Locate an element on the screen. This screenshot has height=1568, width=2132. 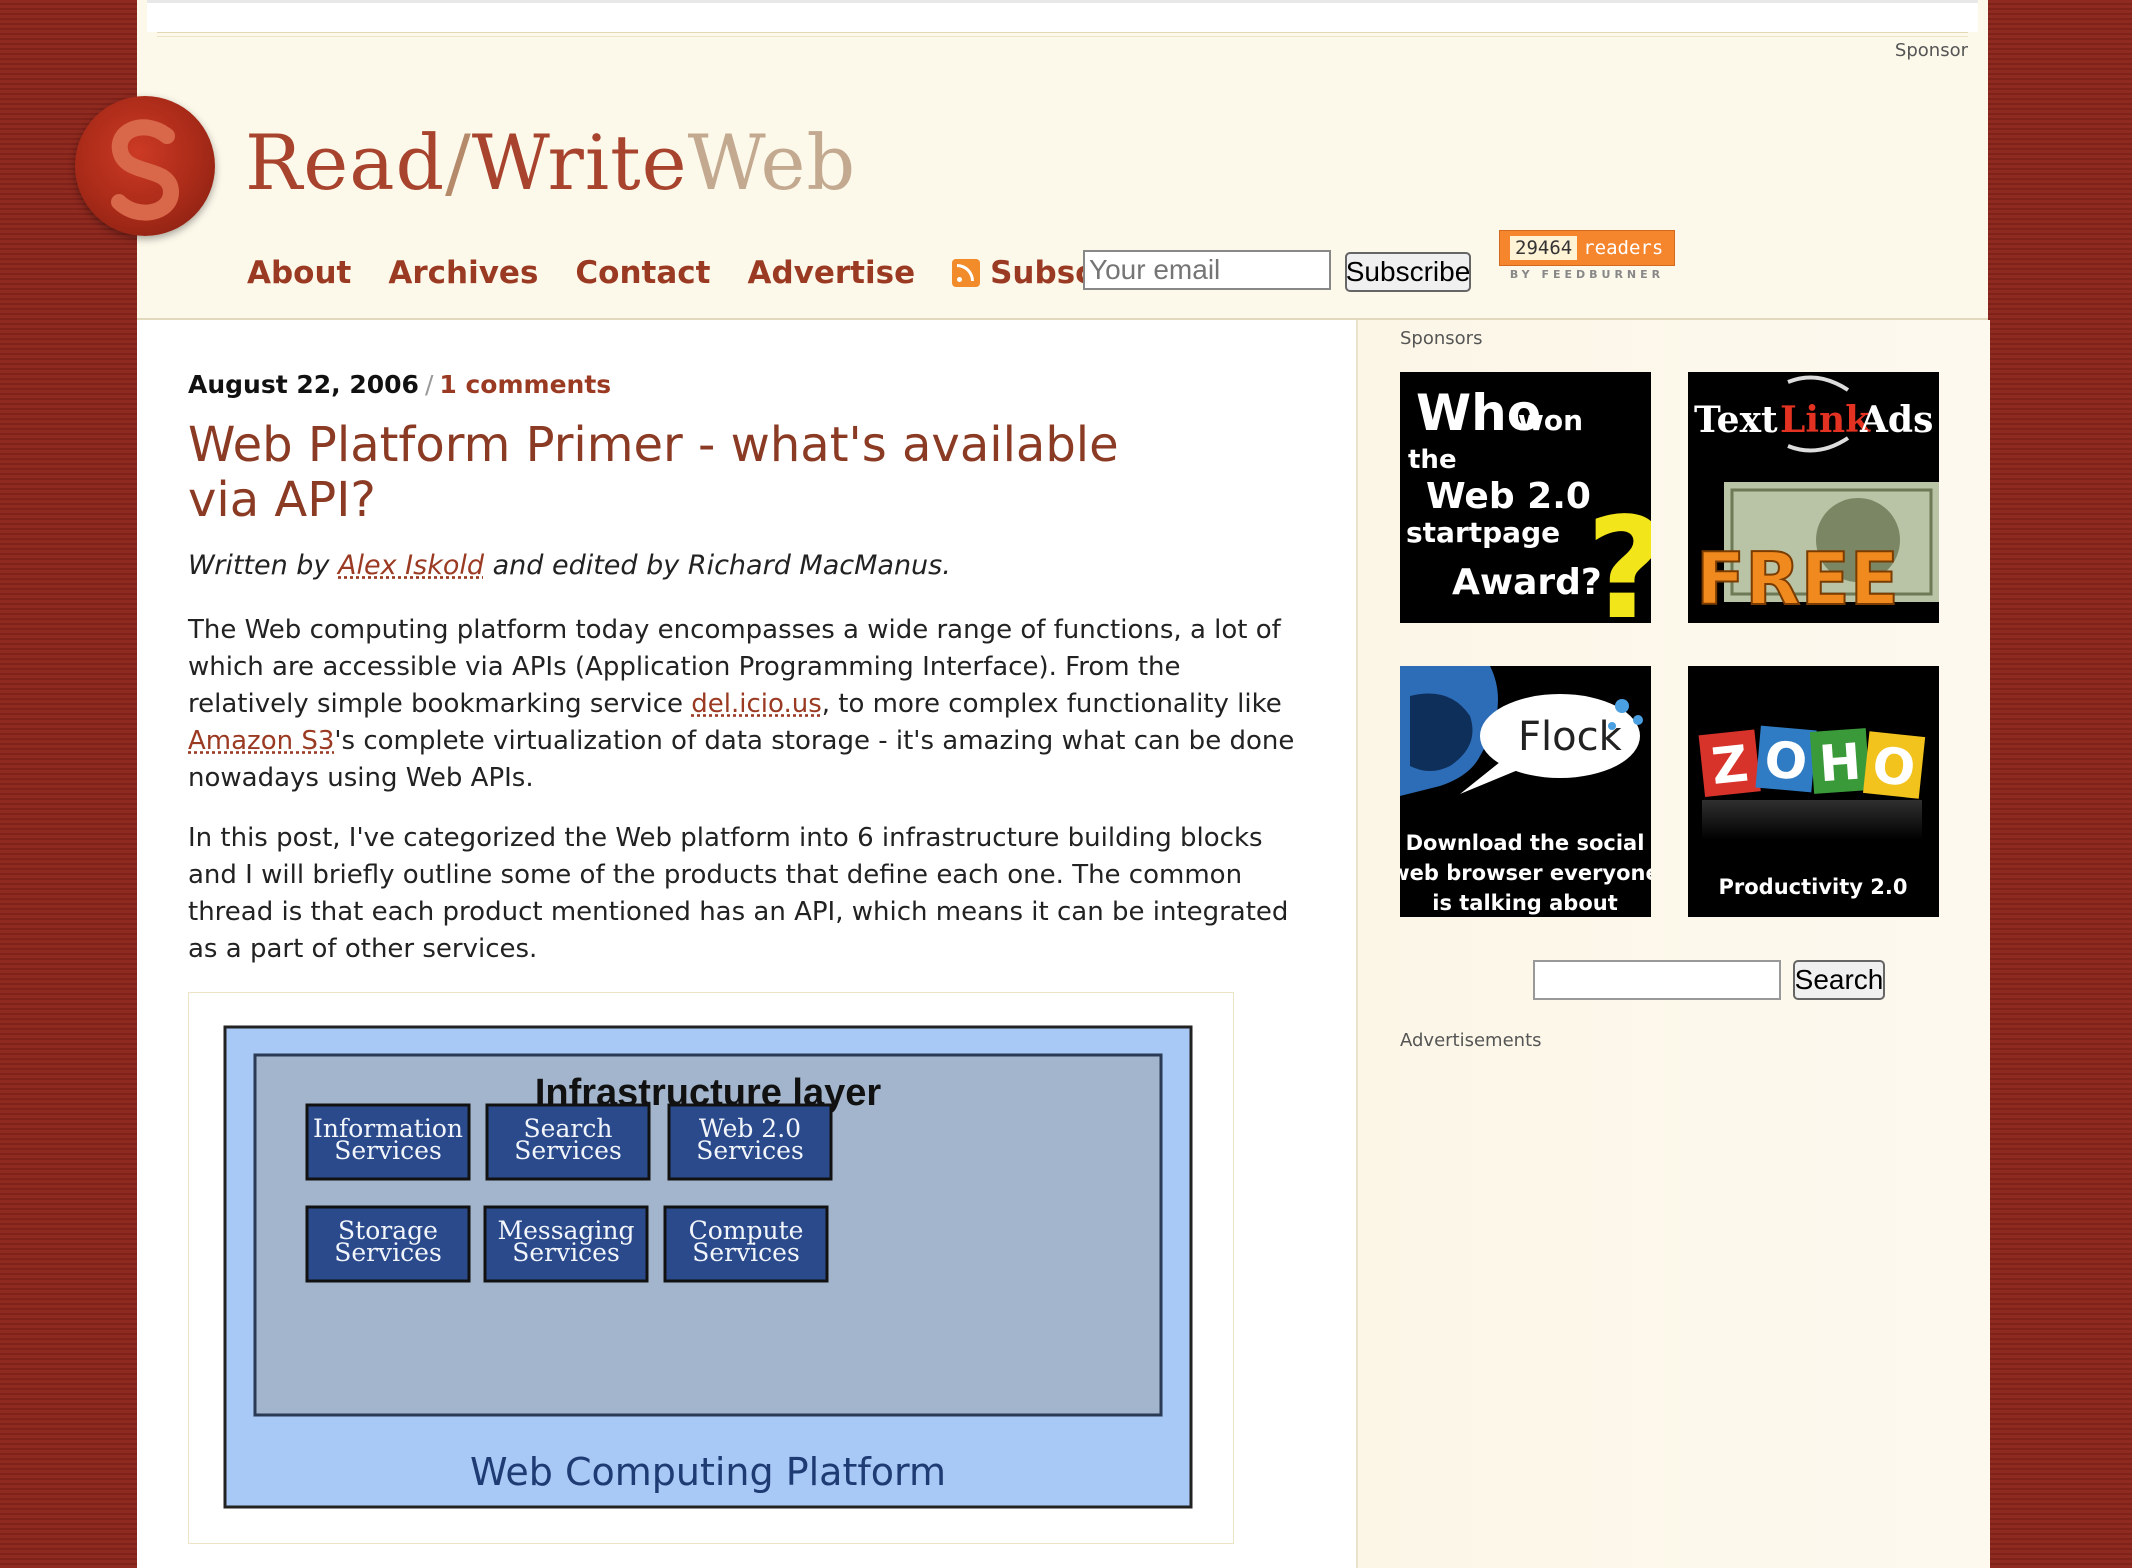
compute-services-block: ComputeServices is located at coordinates (746, 1244).